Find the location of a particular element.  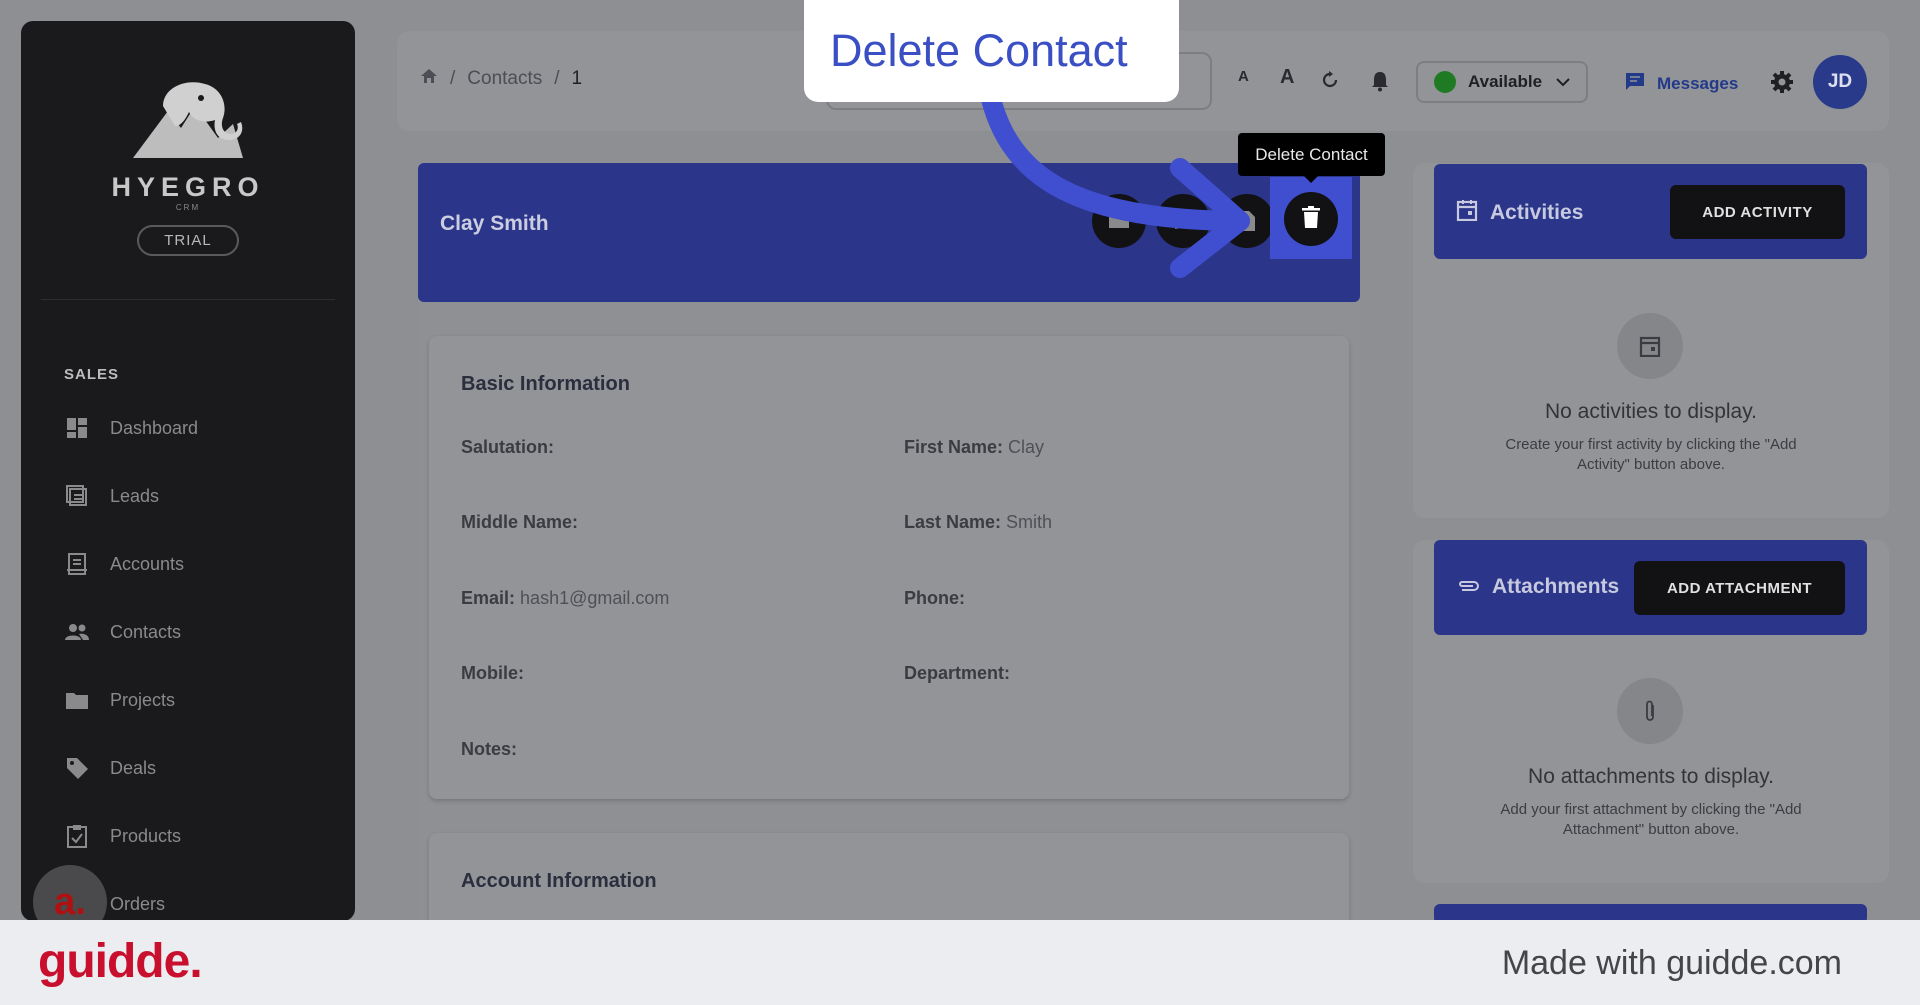

callout-arrow is located at coordinates (1115, 181).